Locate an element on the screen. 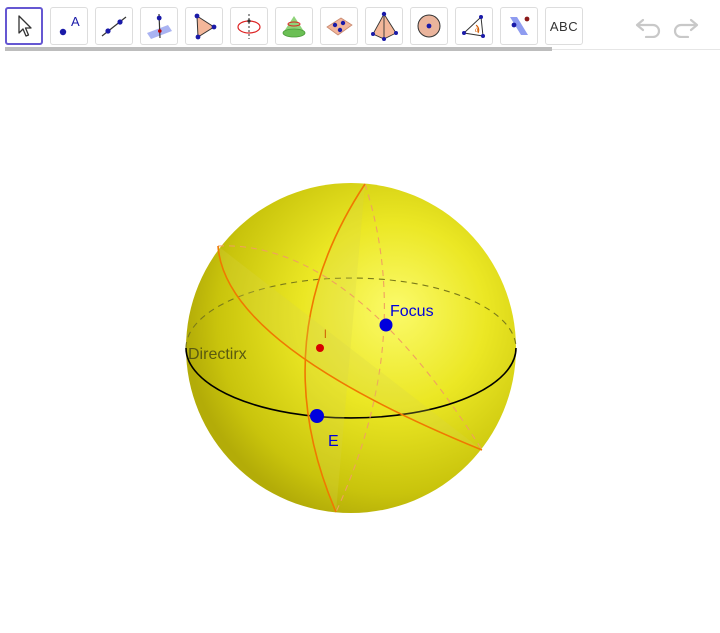 The image size is (720, 633). line-through-two-points-icon is located at coordinates (114, 26).